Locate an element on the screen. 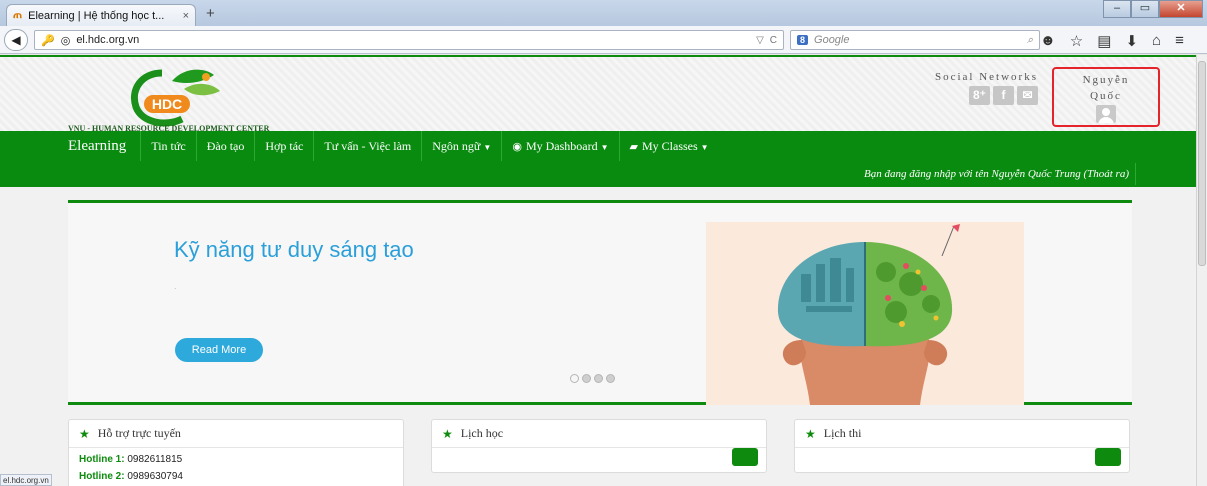 This screenshot has width=1207, height=486. menu-label: Ngôn ngữ is located at coordinates (456, 146).